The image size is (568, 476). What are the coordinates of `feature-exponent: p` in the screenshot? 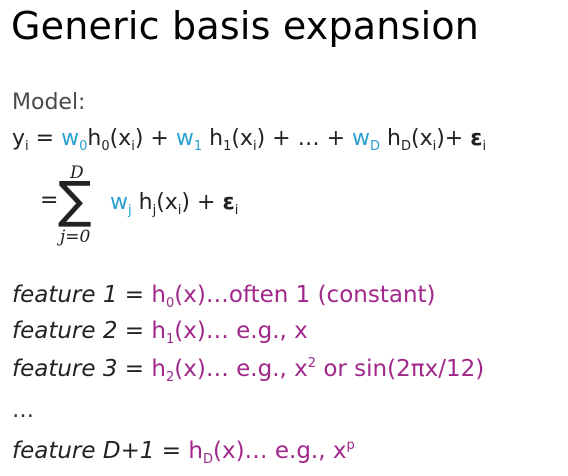 It's located at (350, 445).